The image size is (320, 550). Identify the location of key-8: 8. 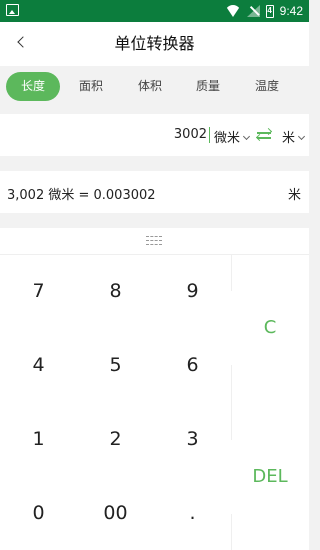
(115, 291).